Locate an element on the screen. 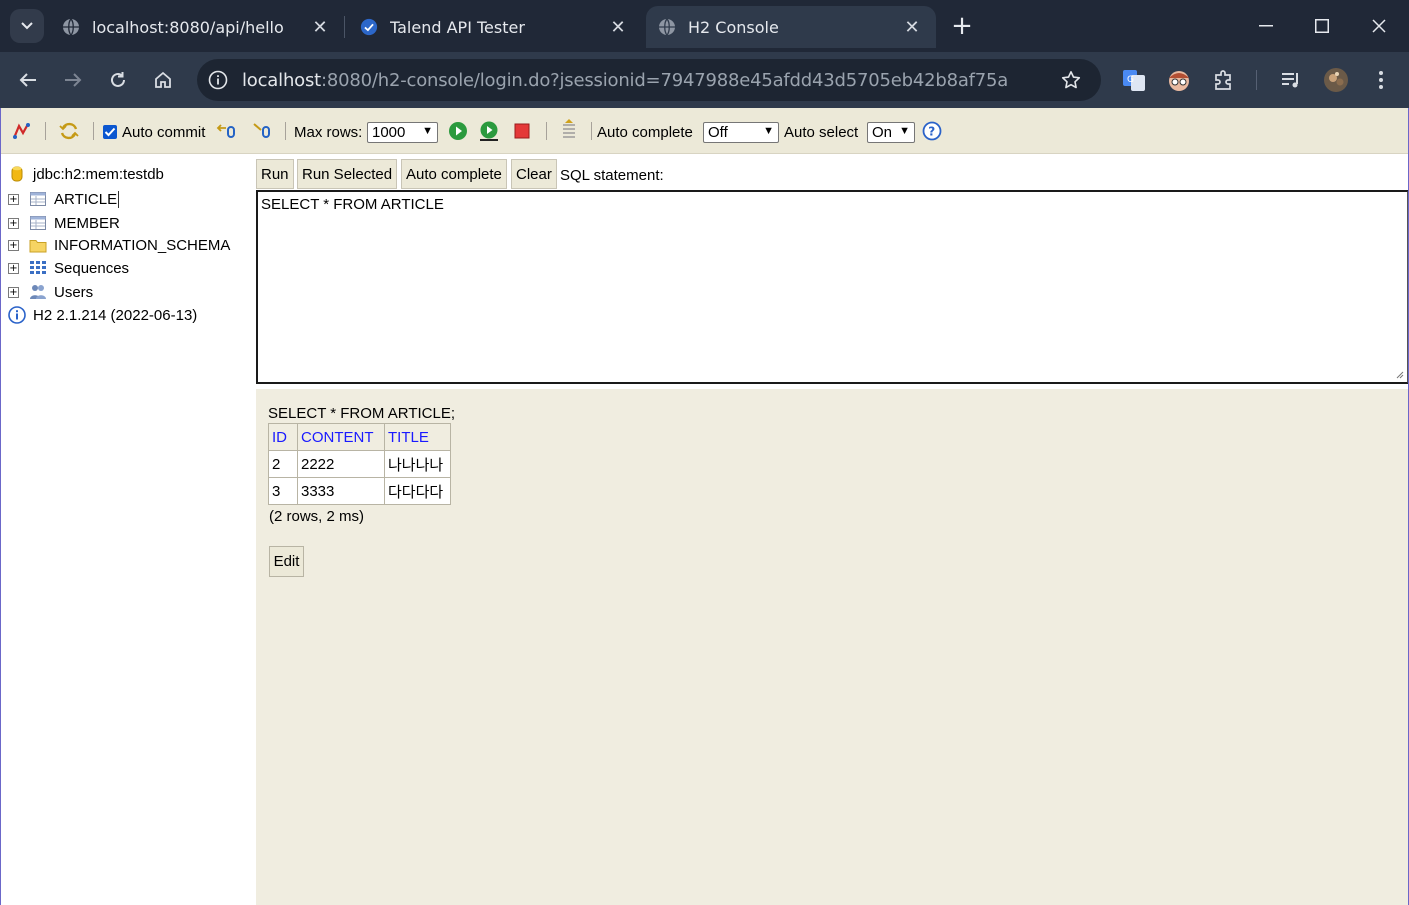 Image resolution: width=1409 pixels, height=905 pixels. edit-button: Edit is located at coordinates (286, 561).